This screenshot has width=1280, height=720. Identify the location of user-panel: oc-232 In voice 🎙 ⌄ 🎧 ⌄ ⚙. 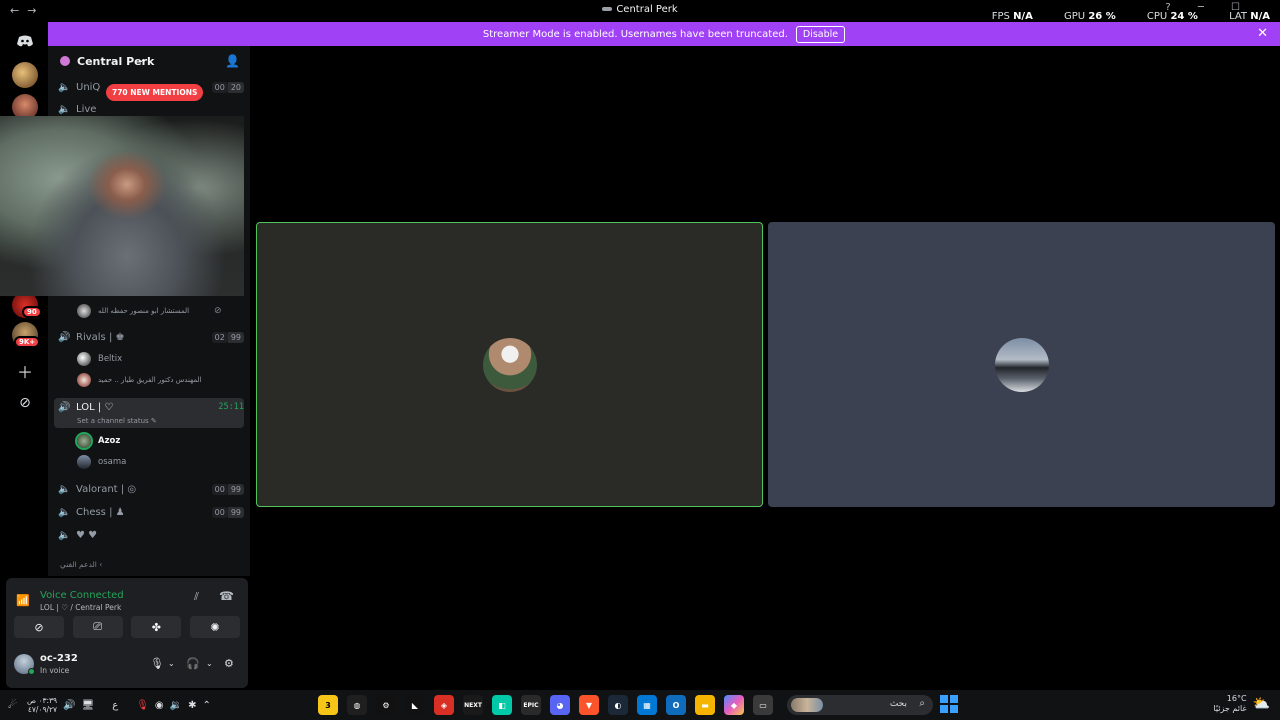
(127, 665).